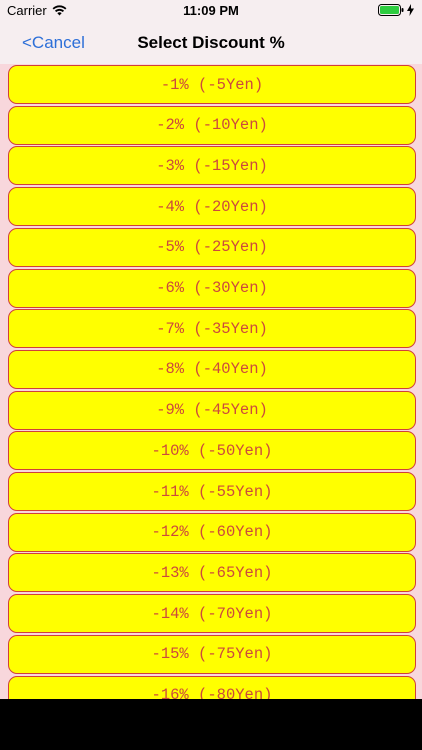  What do you see at coordinates (212, 687) in the screenshot?
I see `discount-option-button: -16% (-80Yen)` at bounding box center [212, 687].